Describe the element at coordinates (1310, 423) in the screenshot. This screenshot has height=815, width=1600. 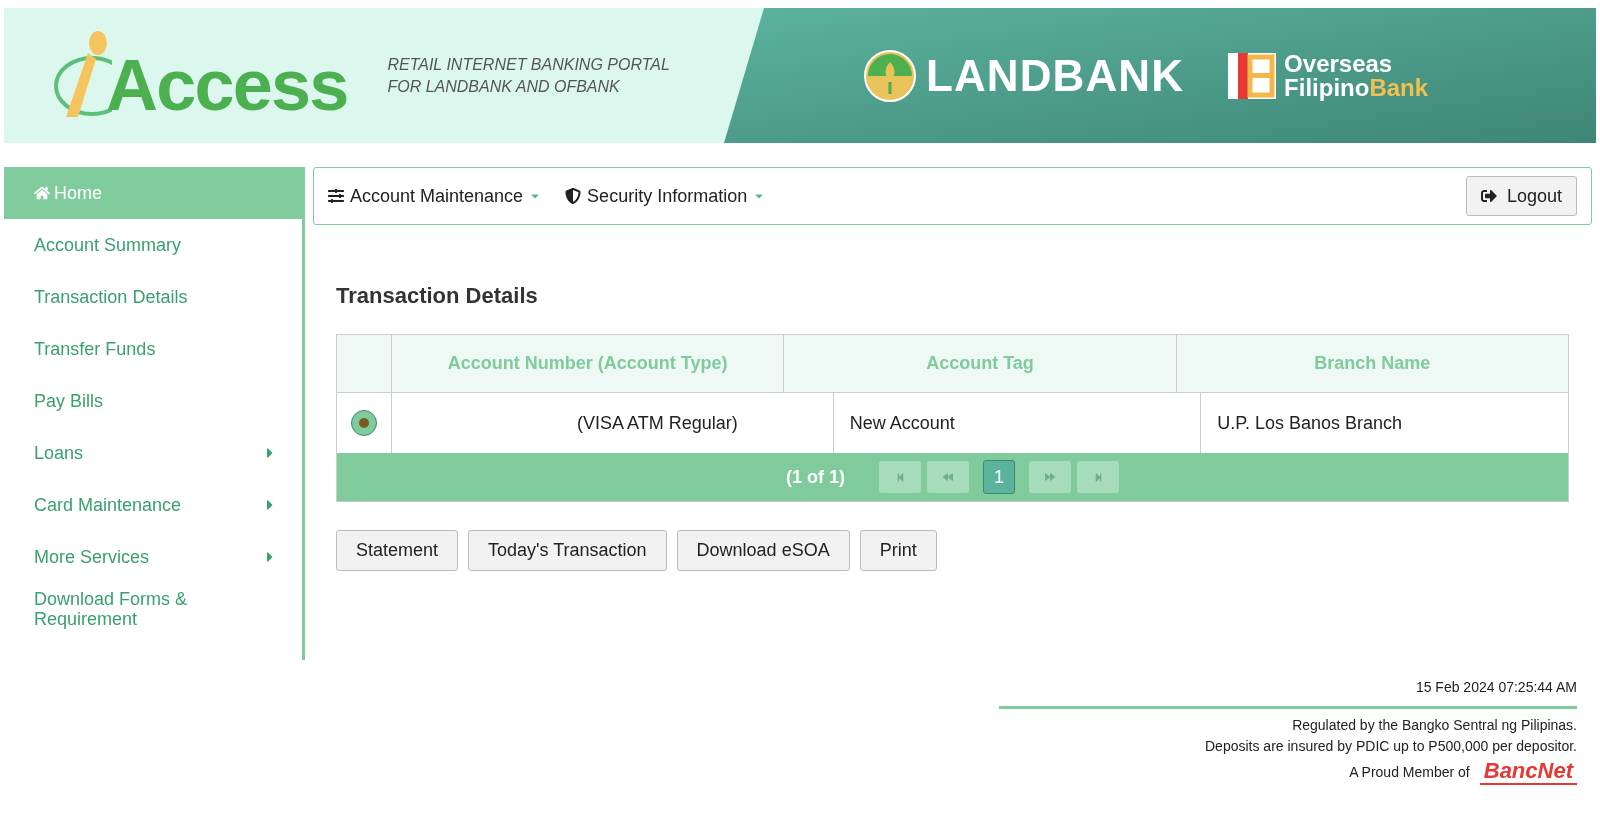
I see `table-cell-text: U.P. Los Banos Branch` at that location.